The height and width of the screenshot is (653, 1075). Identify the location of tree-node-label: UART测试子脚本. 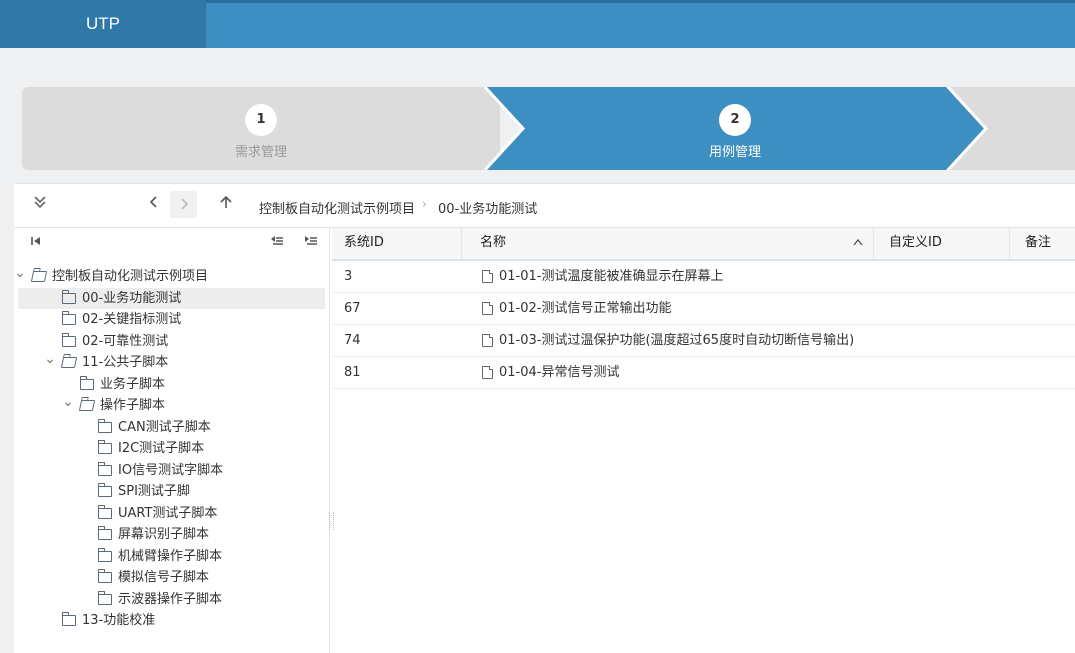
(168, 513).